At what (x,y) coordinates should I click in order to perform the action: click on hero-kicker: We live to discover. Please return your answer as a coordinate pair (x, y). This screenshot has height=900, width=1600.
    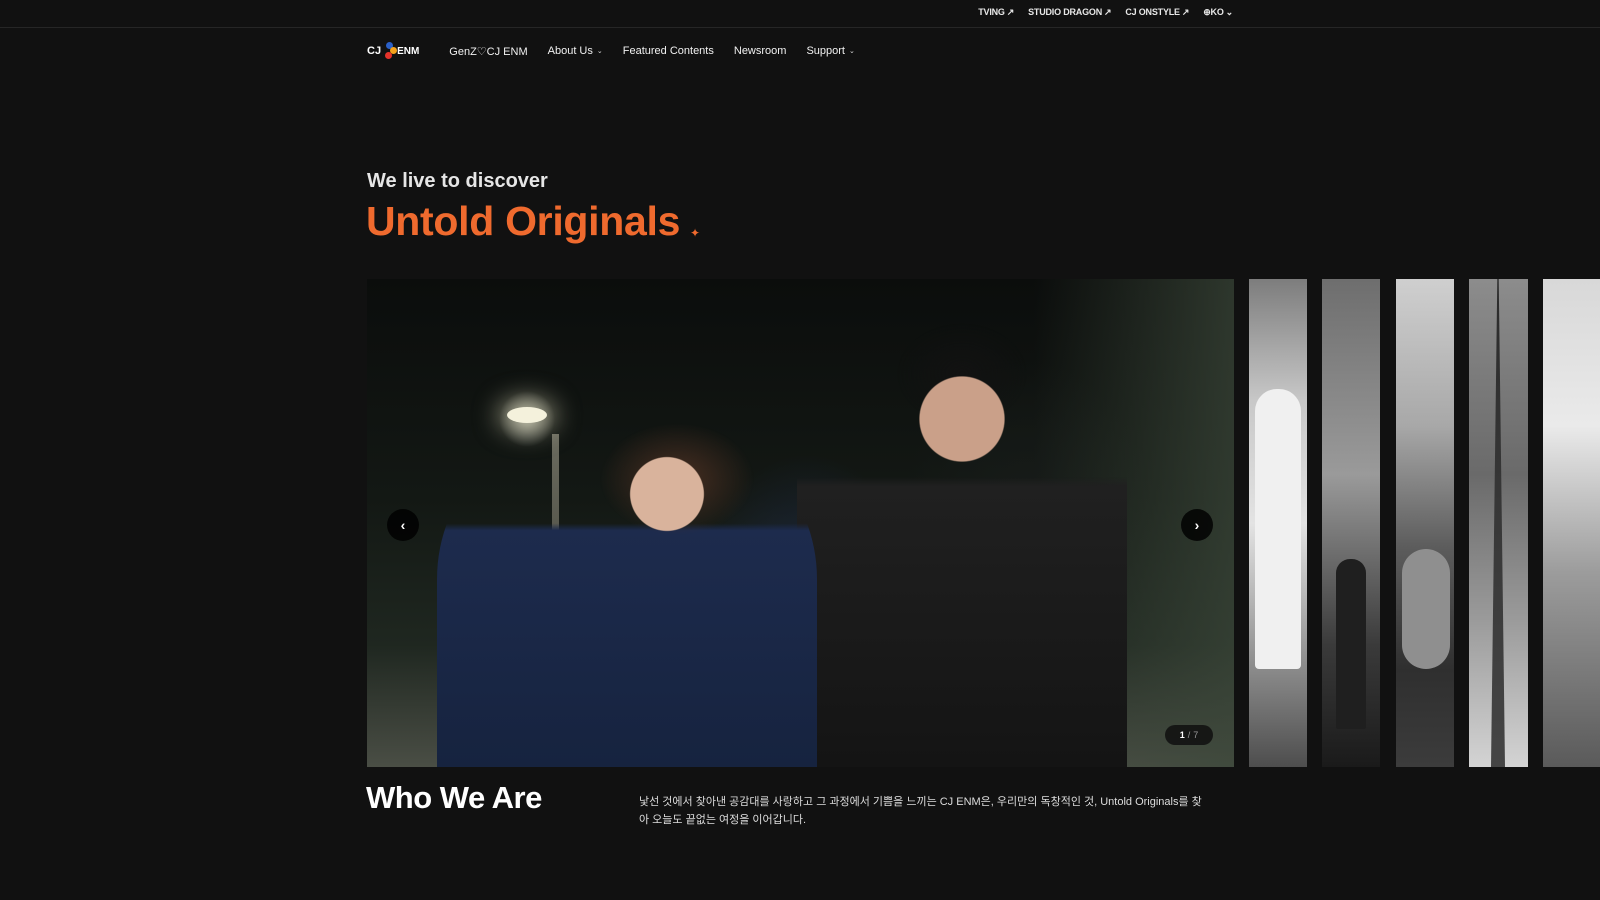
    Looking at the image, I should click on (457, 181).